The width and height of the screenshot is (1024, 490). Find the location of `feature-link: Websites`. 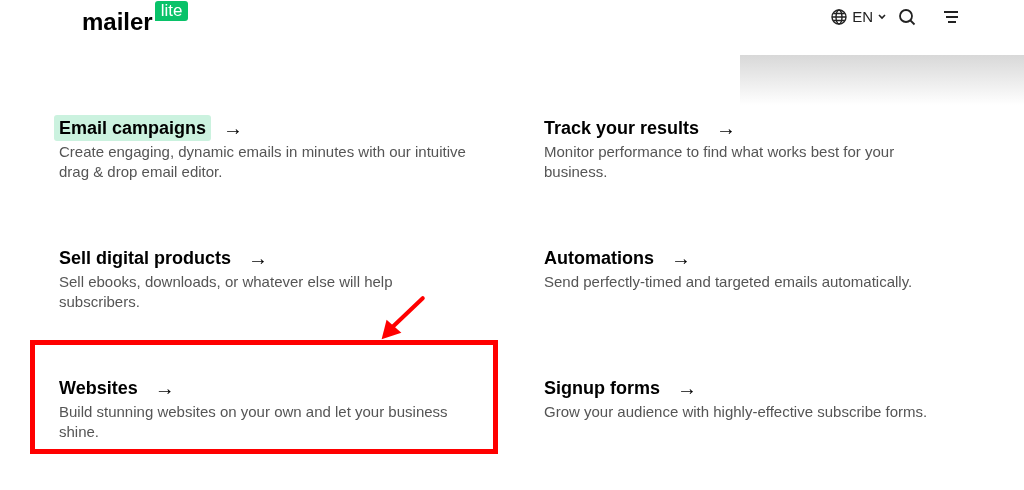

feature-link: Websites is located at coordinates (98, 388).